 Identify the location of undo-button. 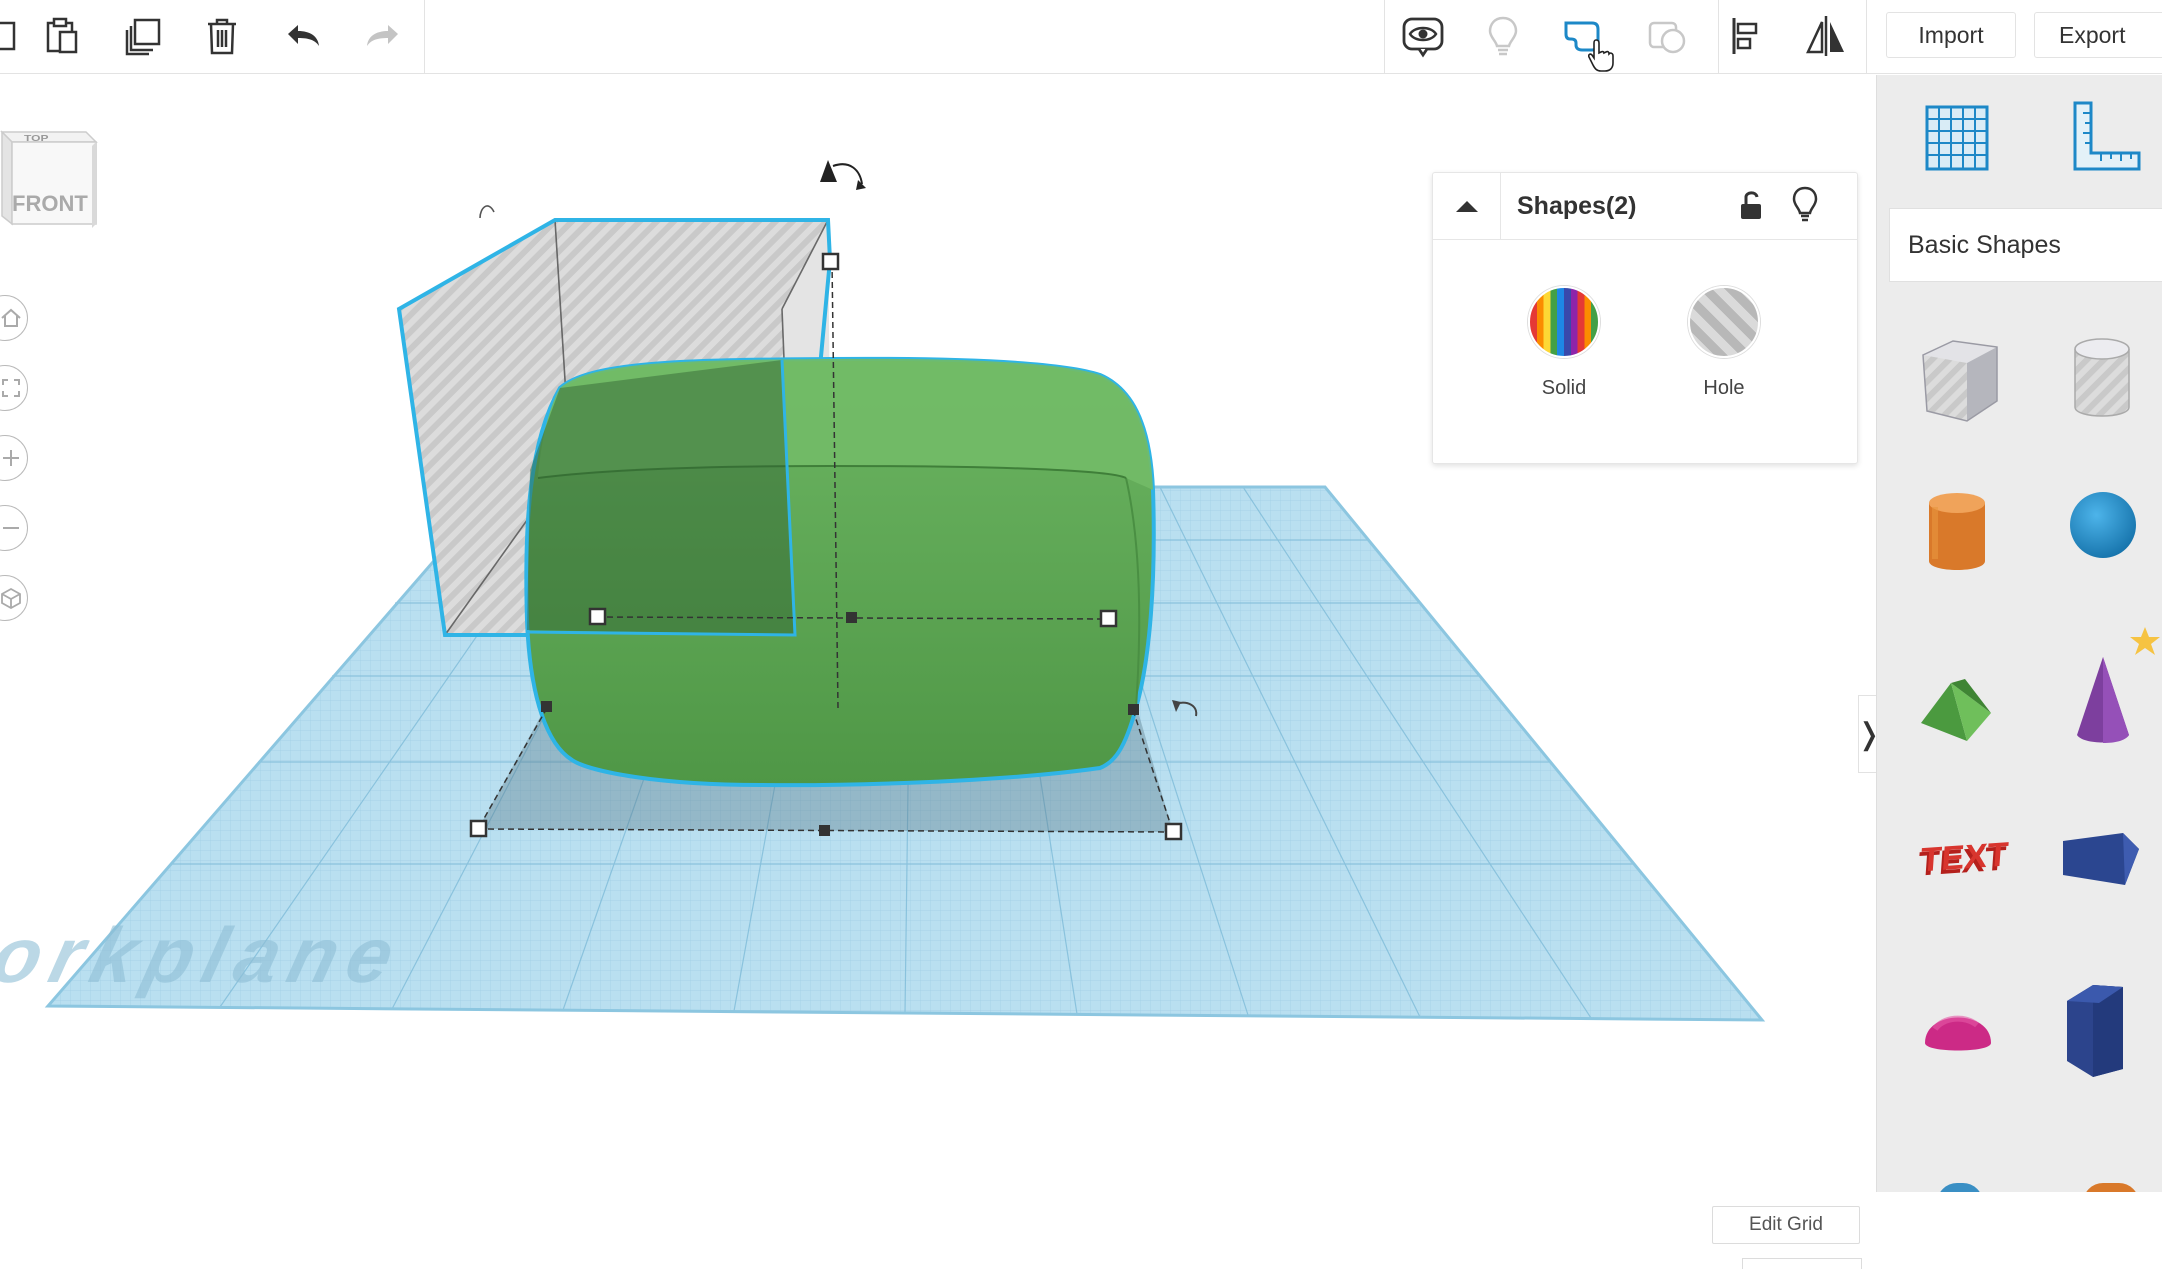
(304, 36).